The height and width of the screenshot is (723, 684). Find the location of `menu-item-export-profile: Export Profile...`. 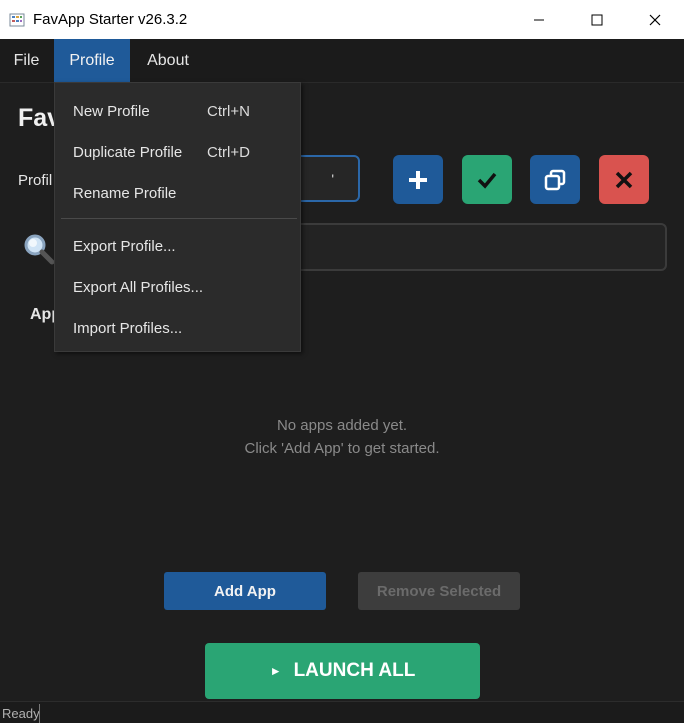

menu-item-export-profile: Export Profile... is located at coordinates (177, 246).